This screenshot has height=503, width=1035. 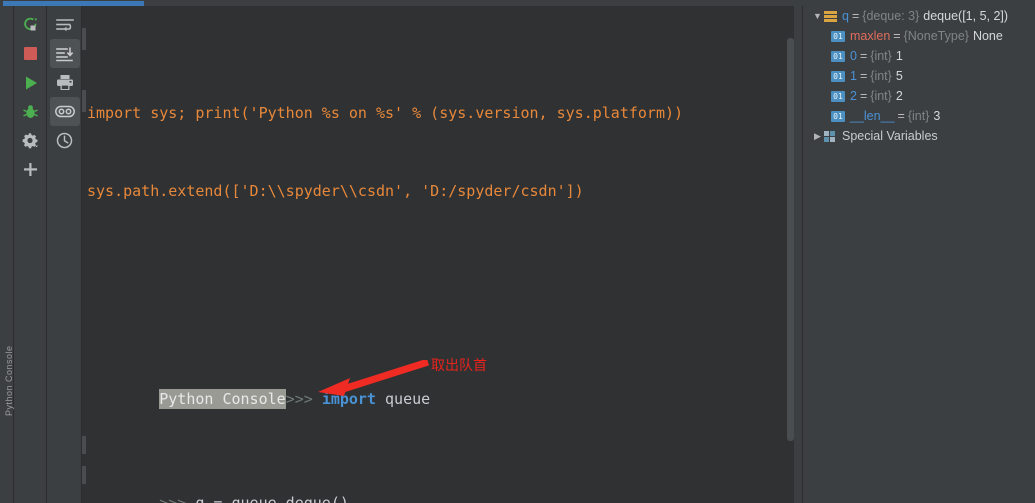 What do you see at coordinates (919, 76) in the screenshot?
I see `variable-row: 01 1 = {int} 5` at bounding box center [919, 76].